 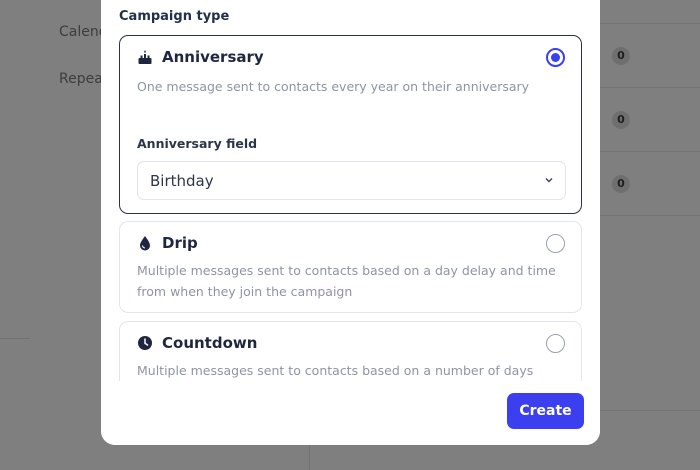 I want to click on anniversary-field-value: Birthday, so click(x=182, y=181).